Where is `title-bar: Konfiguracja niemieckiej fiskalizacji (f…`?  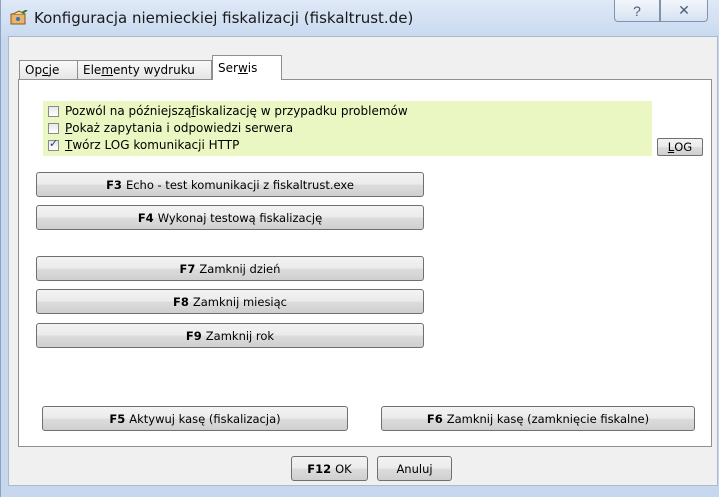 title-bar: Konfiguracja niemieckiej fiskalizacji (f… is located at coordinates (360, 18).